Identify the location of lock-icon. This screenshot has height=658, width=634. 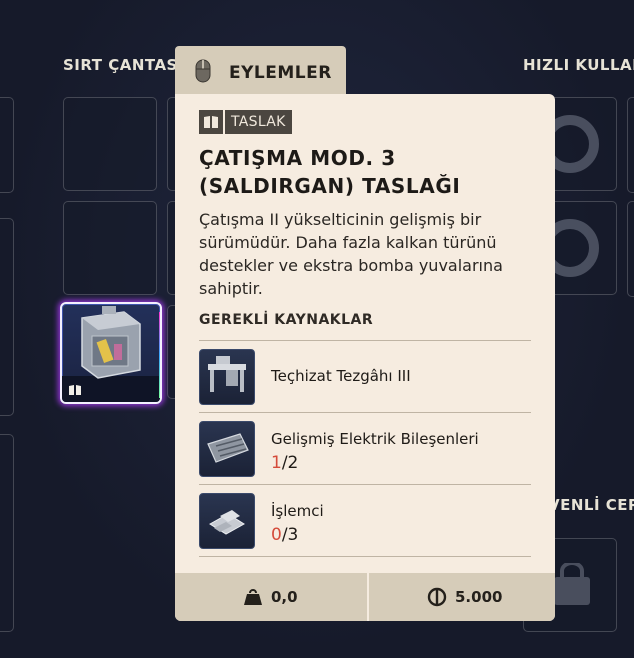
(572, 584).